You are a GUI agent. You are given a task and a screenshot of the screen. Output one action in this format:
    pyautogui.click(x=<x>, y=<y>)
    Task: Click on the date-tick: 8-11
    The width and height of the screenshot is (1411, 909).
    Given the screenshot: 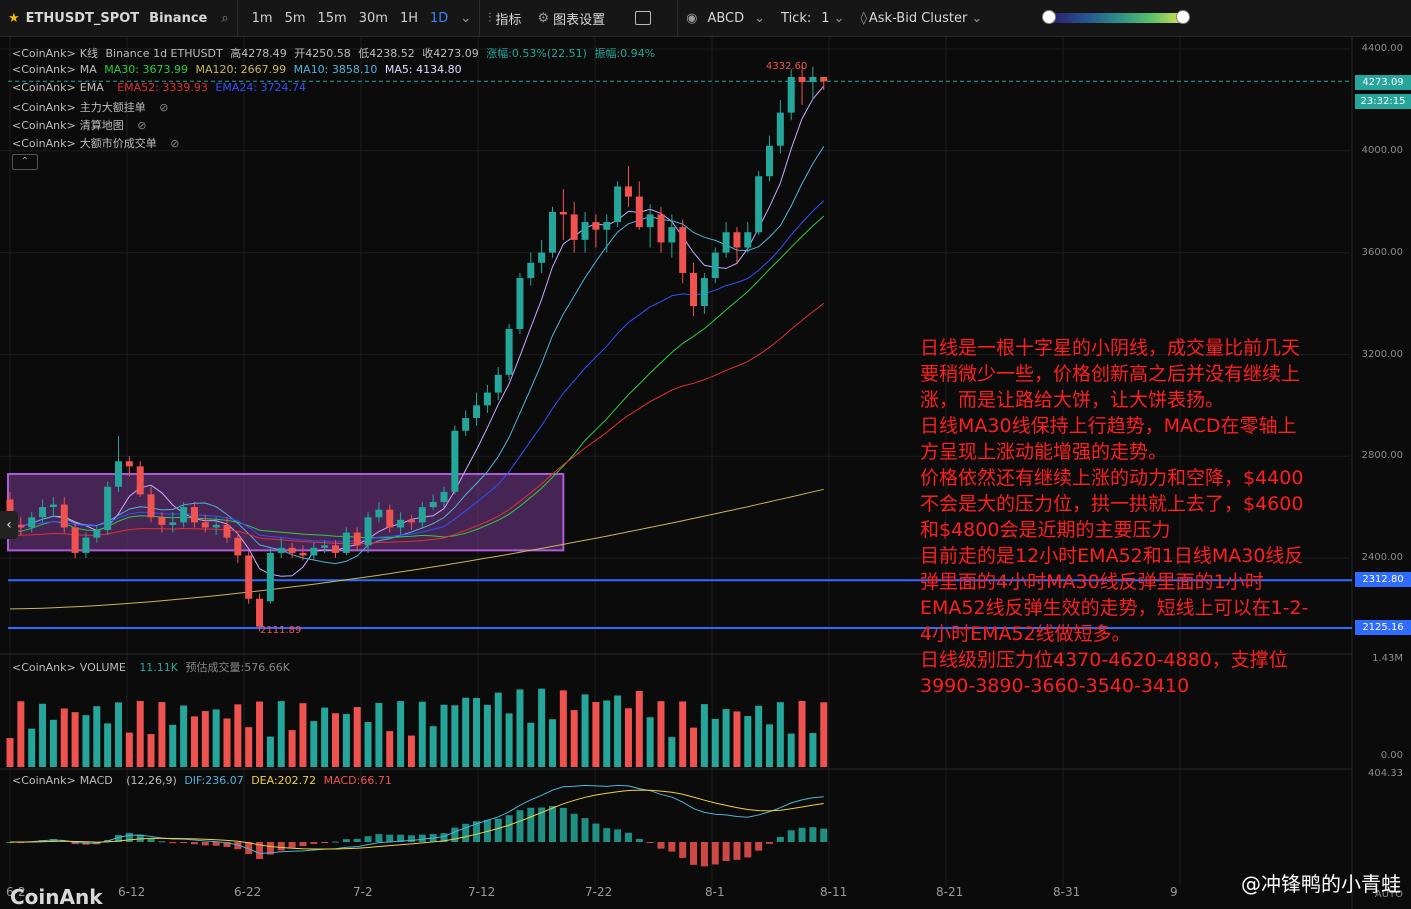 What is the action you would take?
    pyautogui.click(x=834, y=892)
    